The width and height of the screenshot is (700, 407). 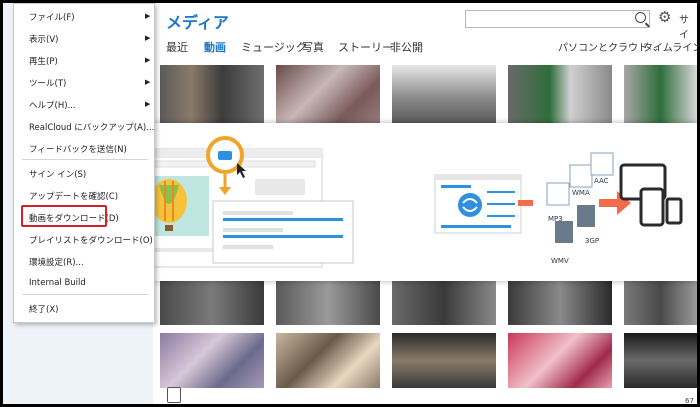 I want to click on svg-text: AAC, so click(x=601, y=181).